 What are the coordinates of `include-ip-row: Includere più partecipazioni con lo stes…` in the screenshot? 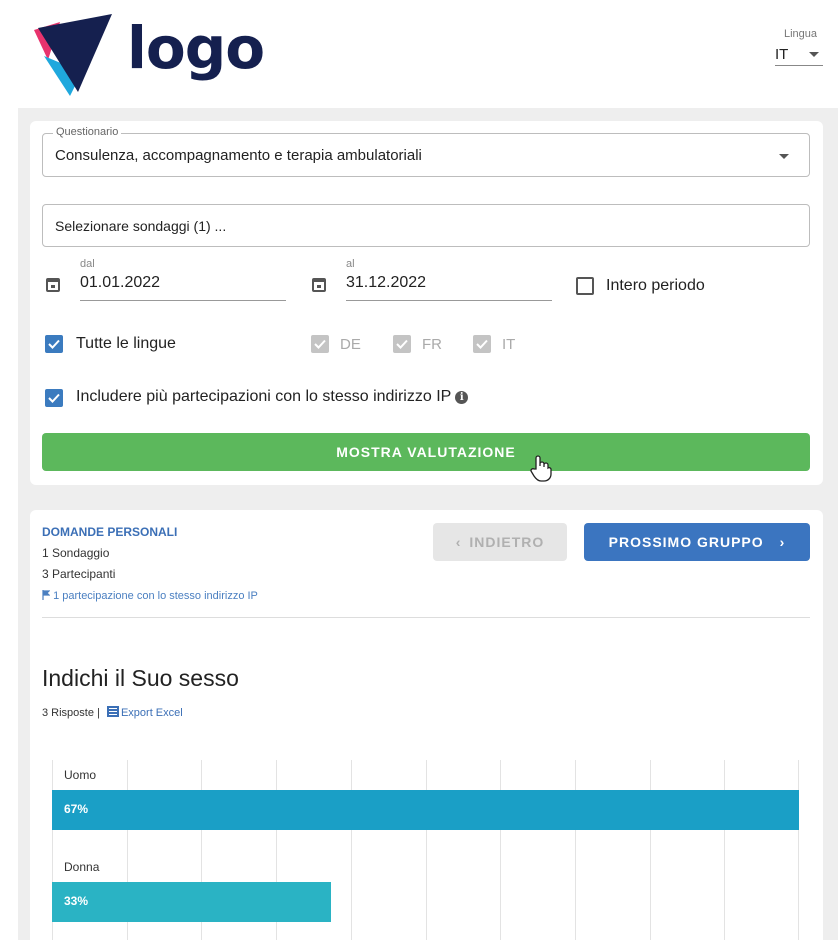 It's located at (272, 397).